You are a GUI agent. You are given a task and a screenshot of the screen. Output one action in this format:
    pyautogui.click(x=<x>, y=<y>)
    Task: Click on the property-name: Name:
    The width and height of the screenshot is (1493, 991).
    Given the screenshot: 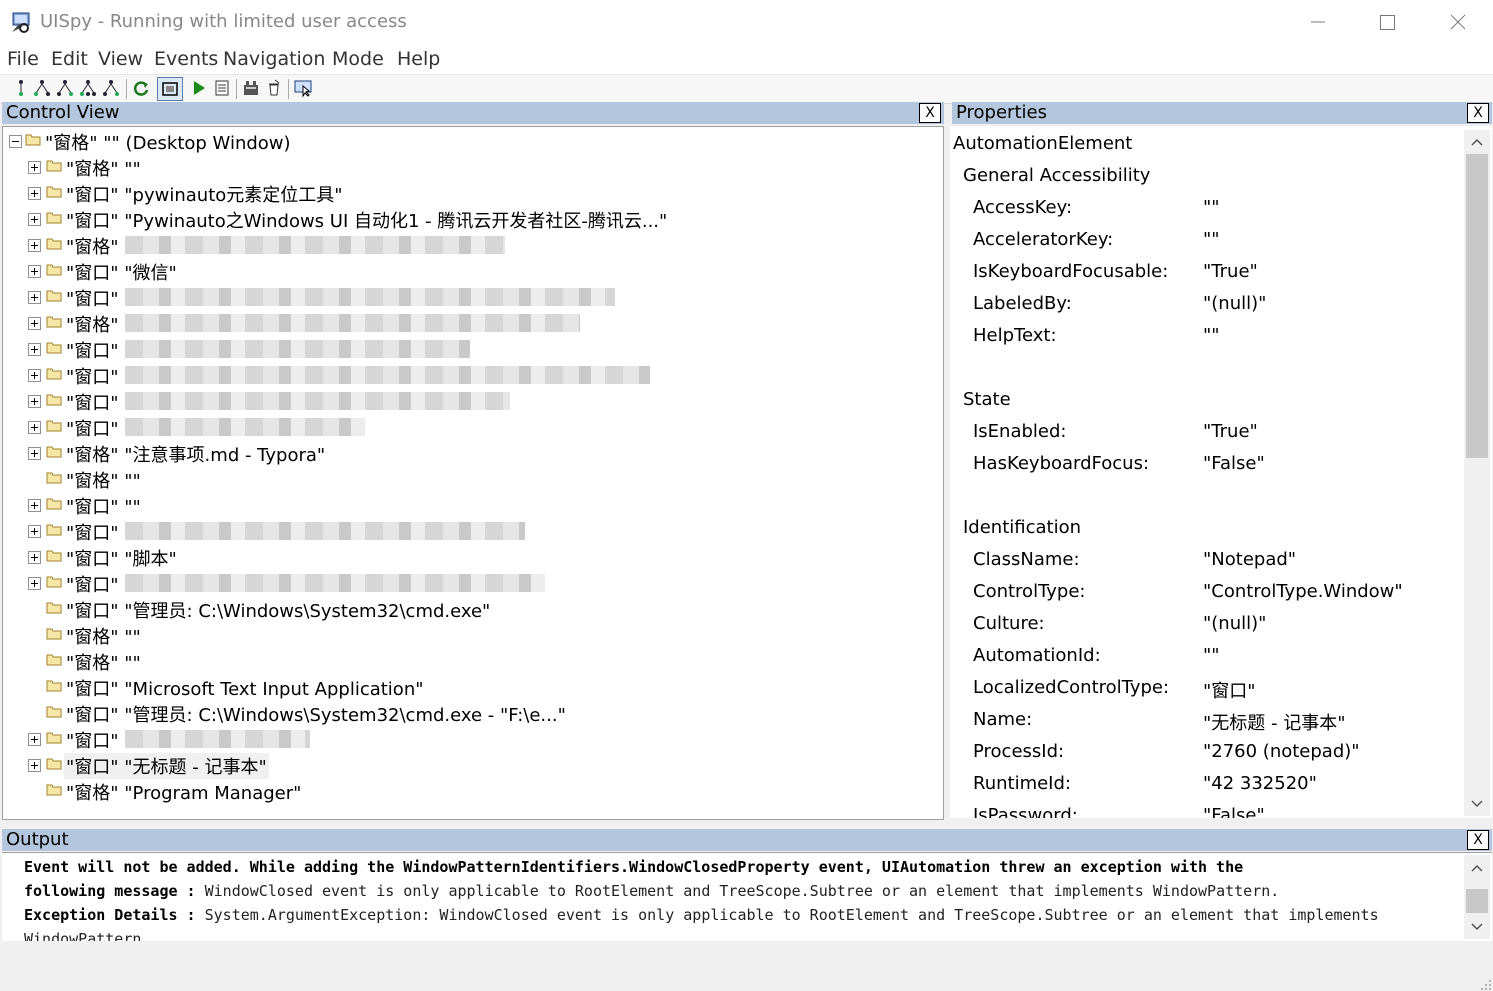 What is the action you would take?
    pyautogui.click(x=1003, y=719)
    